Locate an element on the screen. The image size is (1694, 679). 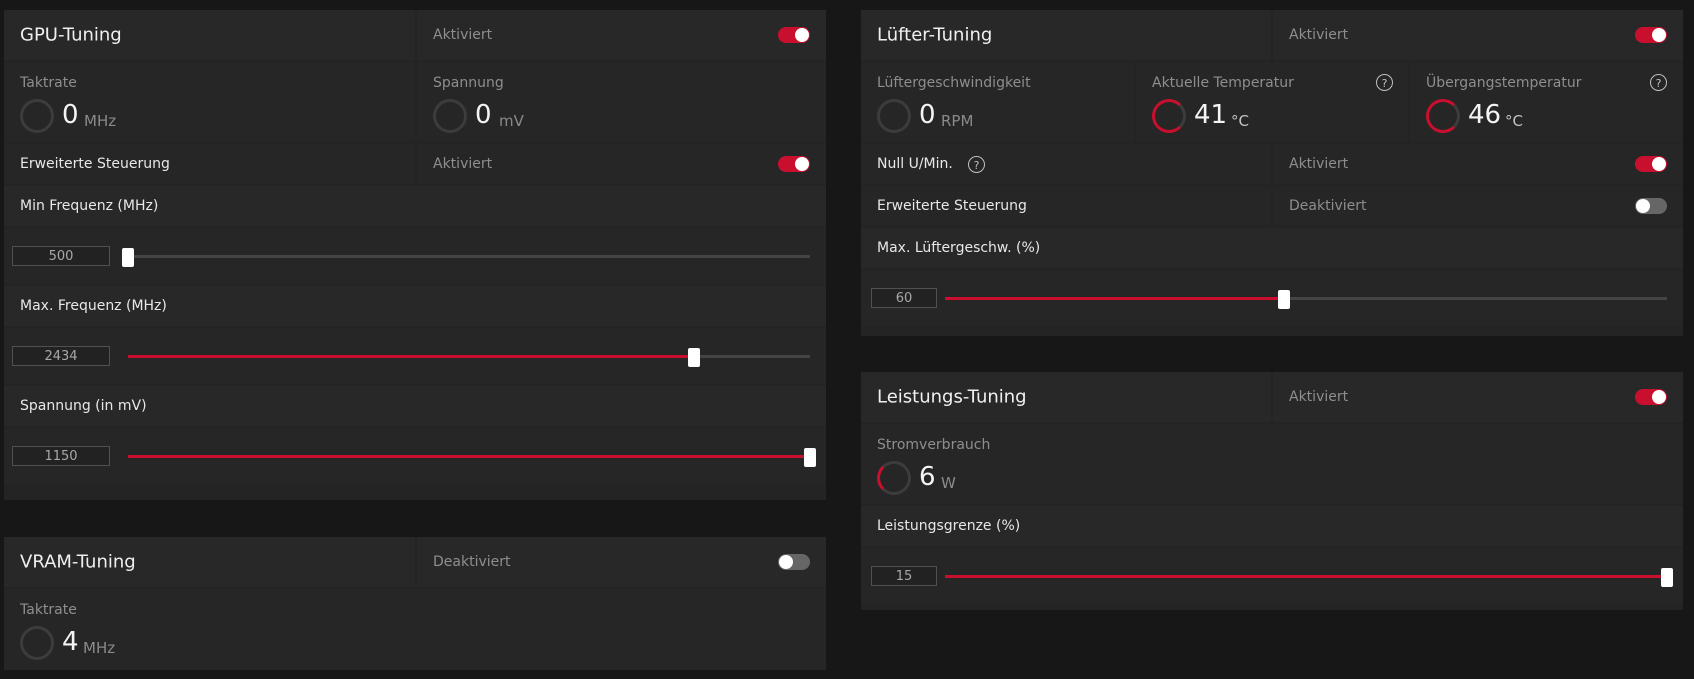
max-fan-speed-label: Max. Lüftergeschw. (%) is located at coordinates (959, 248).